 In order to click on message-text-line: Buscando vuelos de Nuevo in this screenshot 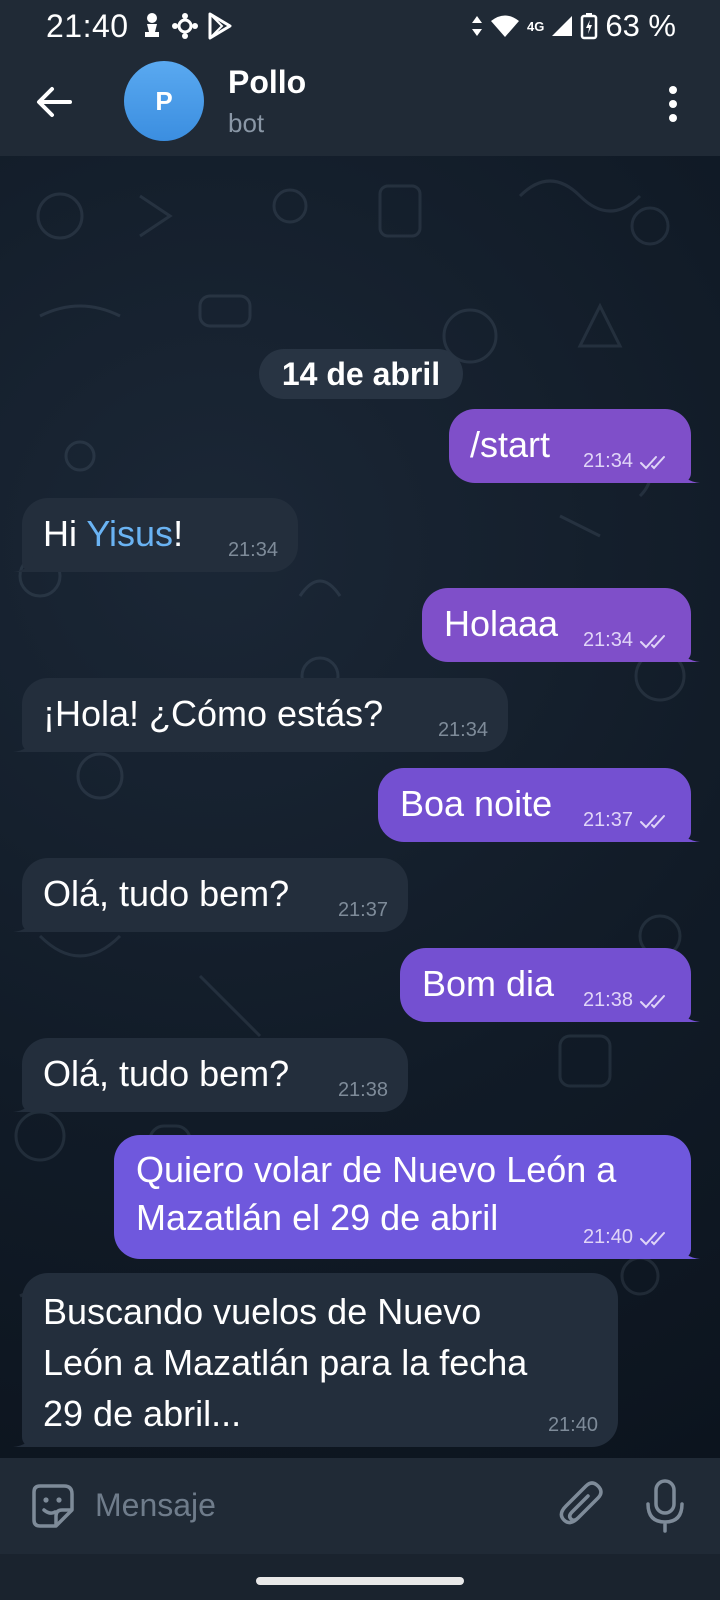, I will do `click(262, 1311)`.